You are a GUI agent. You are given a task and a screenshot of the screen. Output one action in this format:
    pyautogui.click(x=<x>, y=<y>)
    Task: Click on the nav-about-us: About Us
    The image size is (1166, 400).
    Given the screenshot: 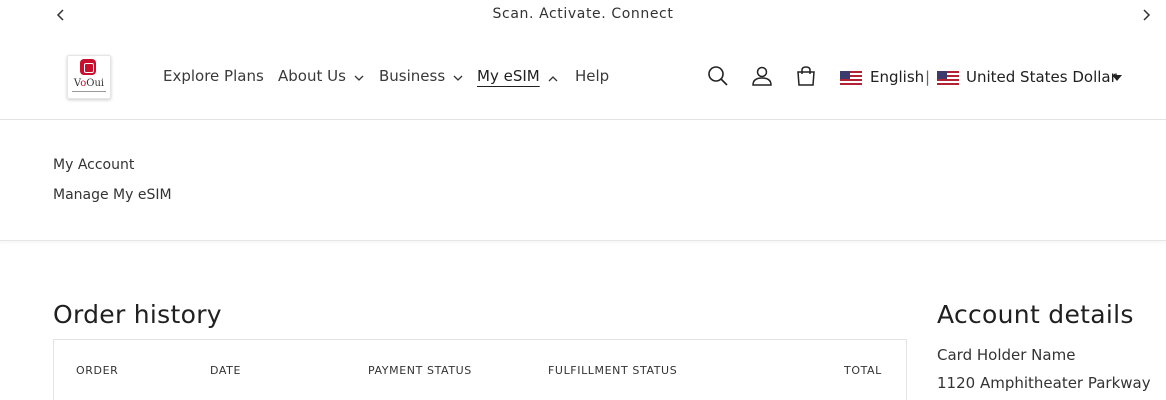 What is the action you would take?
    pyautogui.click(x=321, y=76)
    